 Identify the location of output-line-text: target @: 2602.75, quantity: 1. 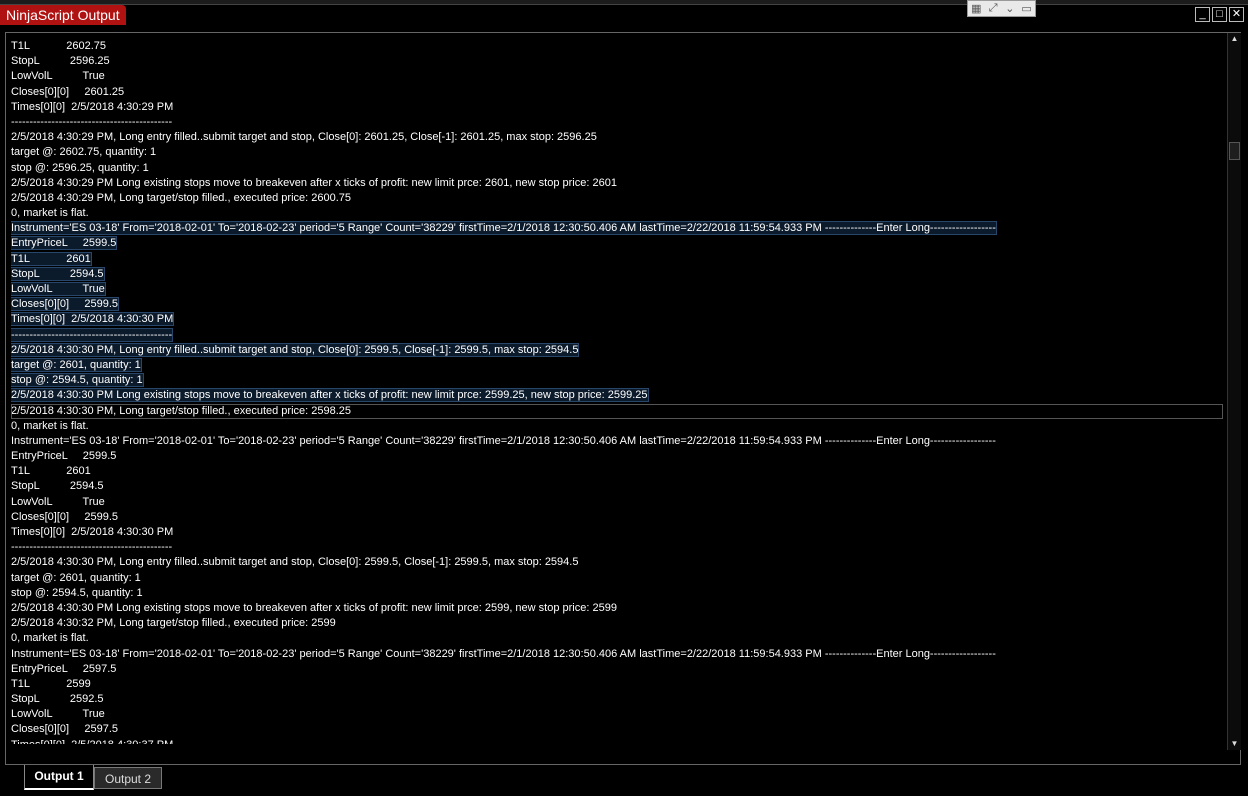
(84, 152).